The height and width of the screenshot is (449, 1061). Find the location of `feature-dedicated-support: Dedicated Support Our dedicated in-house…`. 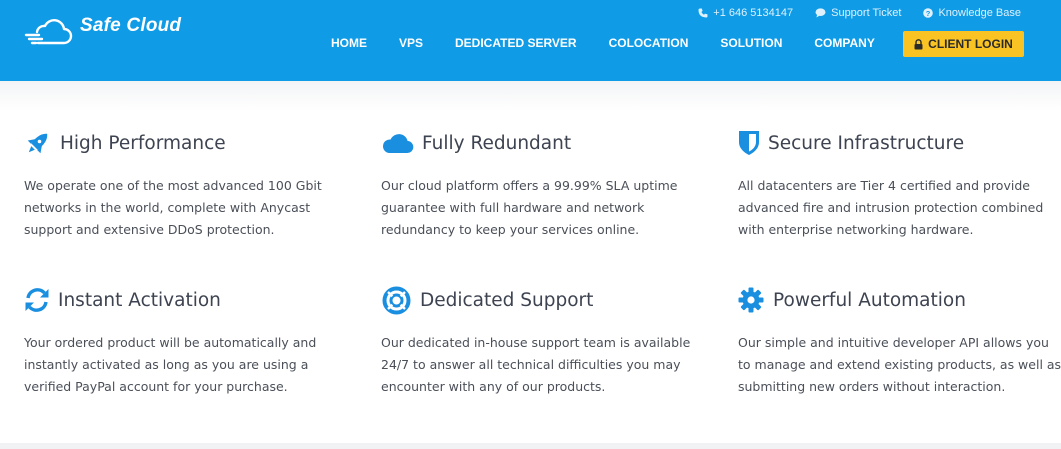

feature-dedicated-support: Dedicated Support Our dedicated in-house… is located at coordinates (546, 341).